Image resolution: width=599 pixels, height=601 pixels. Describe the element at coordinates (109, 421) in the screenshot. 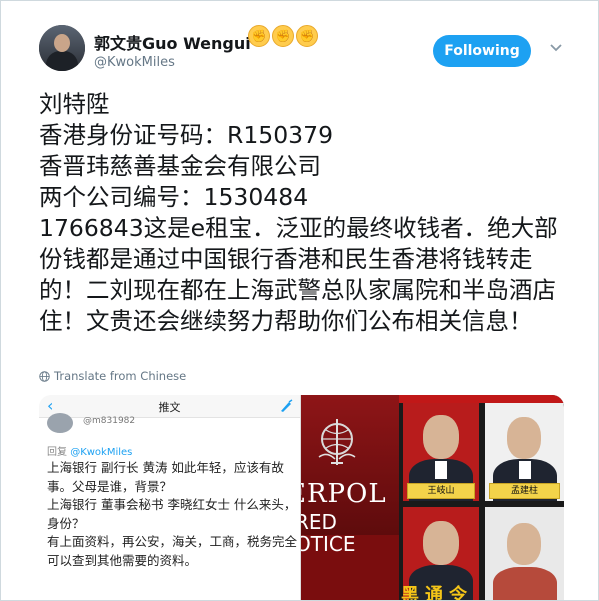

I see `screenshot-handle: @m831982` at that location.